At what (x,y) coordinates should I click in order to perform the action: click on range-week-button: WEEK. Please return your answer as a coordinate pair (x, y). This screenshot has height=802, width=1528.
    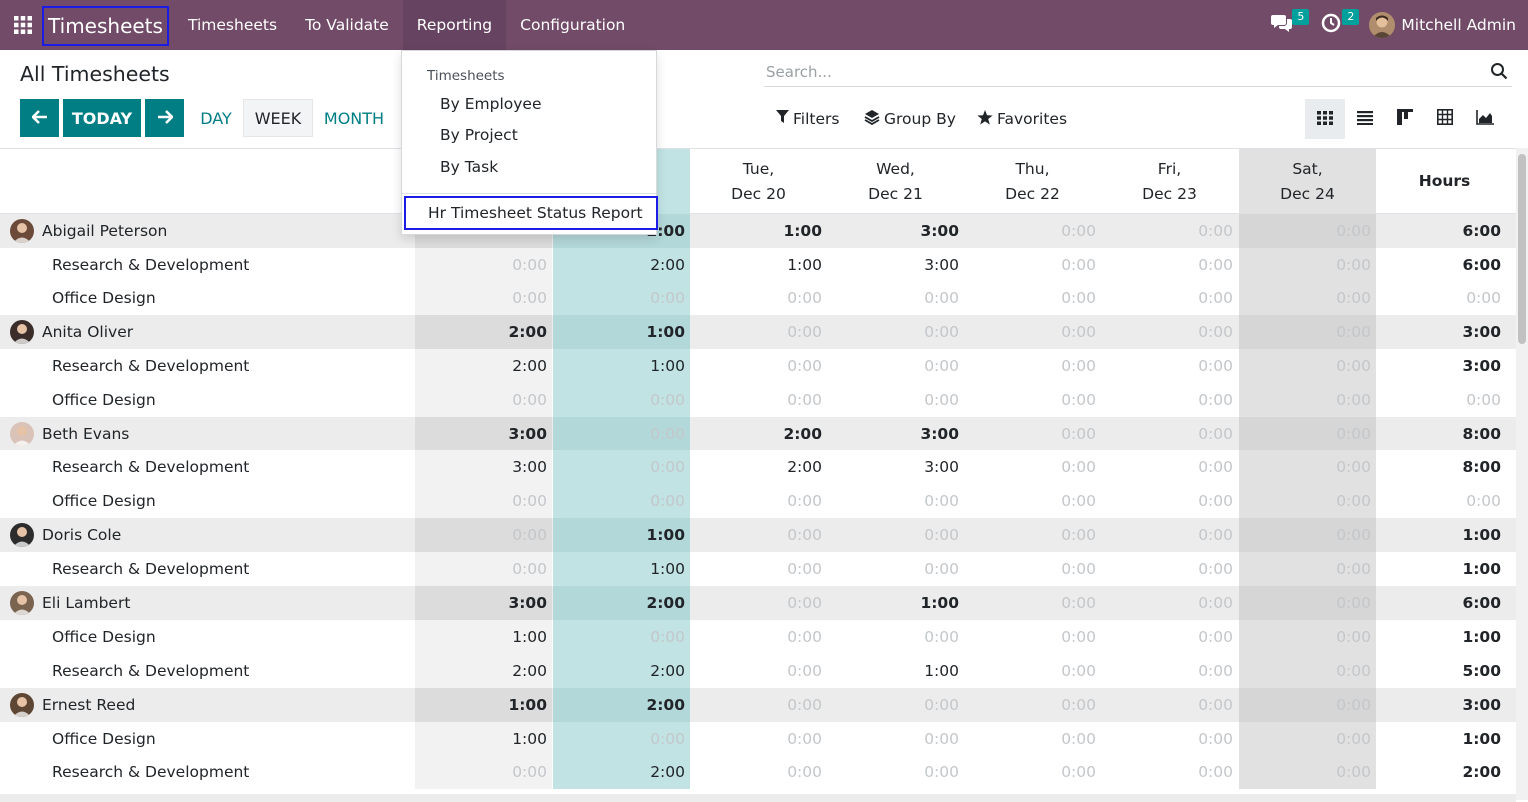
    Looking at the image, I should click on (278, 118).